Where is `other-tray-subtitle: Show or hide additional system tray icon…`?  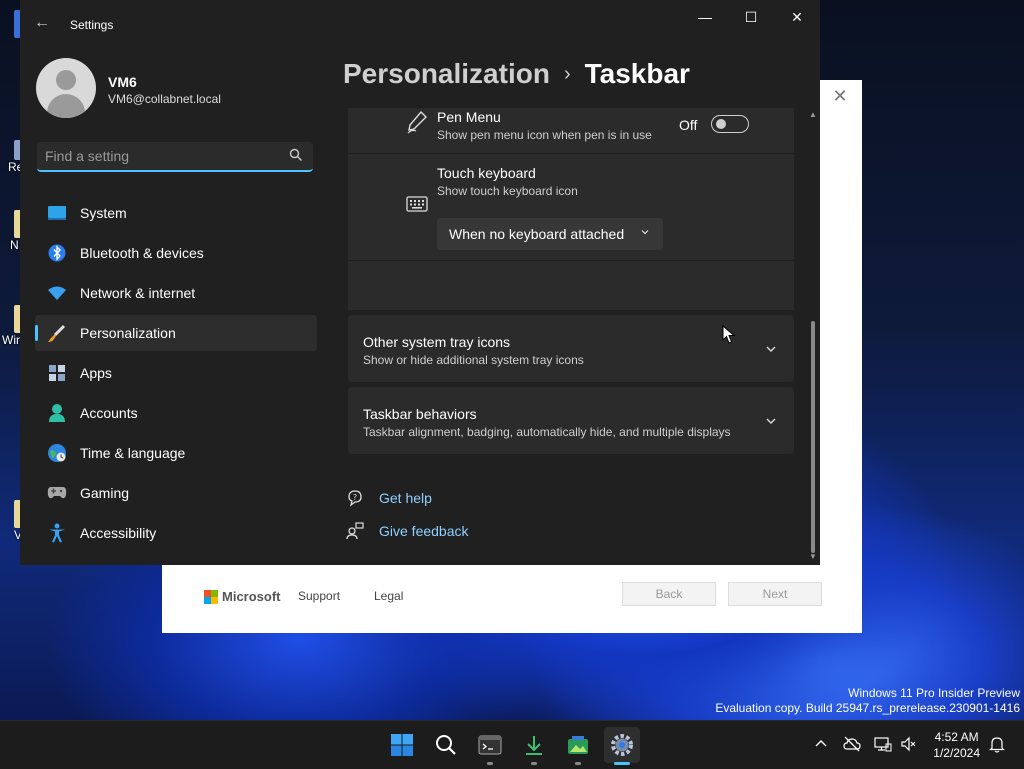
other-tray-subtitle: Show or hide additional system tray icon… is located at coordinates (473, 360).